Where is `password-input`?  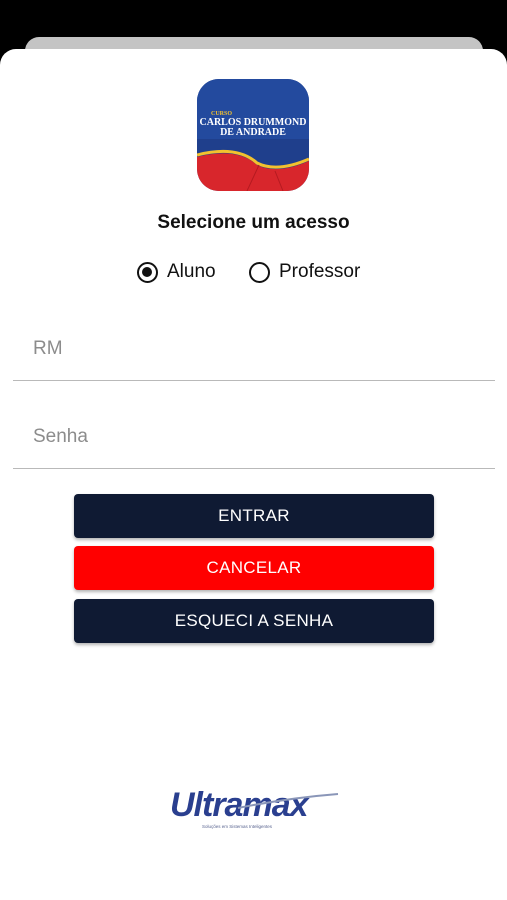 password-input is located at coordinates (253, 437).